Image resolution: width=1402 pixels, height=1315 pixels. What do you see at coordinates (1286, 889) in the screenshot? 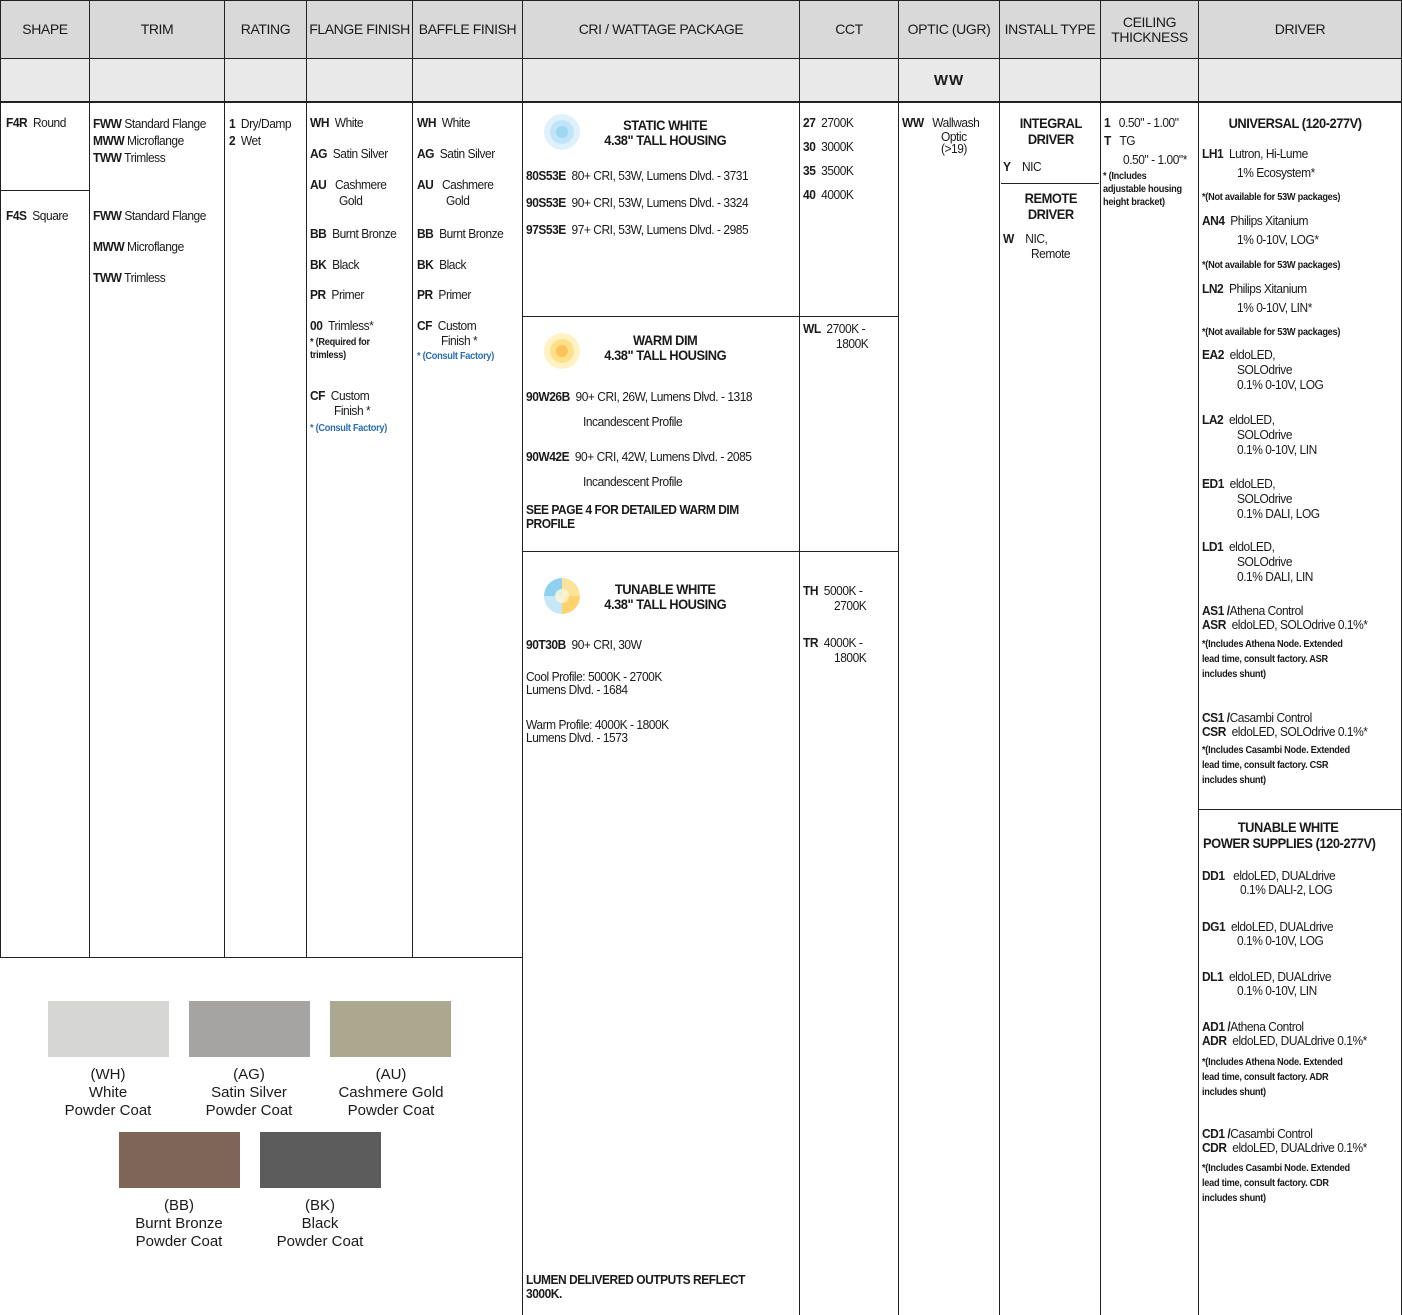
I see `driver-dd1-2: 0.1% DALI-2, LOG` at bounding box center [1286, 889].